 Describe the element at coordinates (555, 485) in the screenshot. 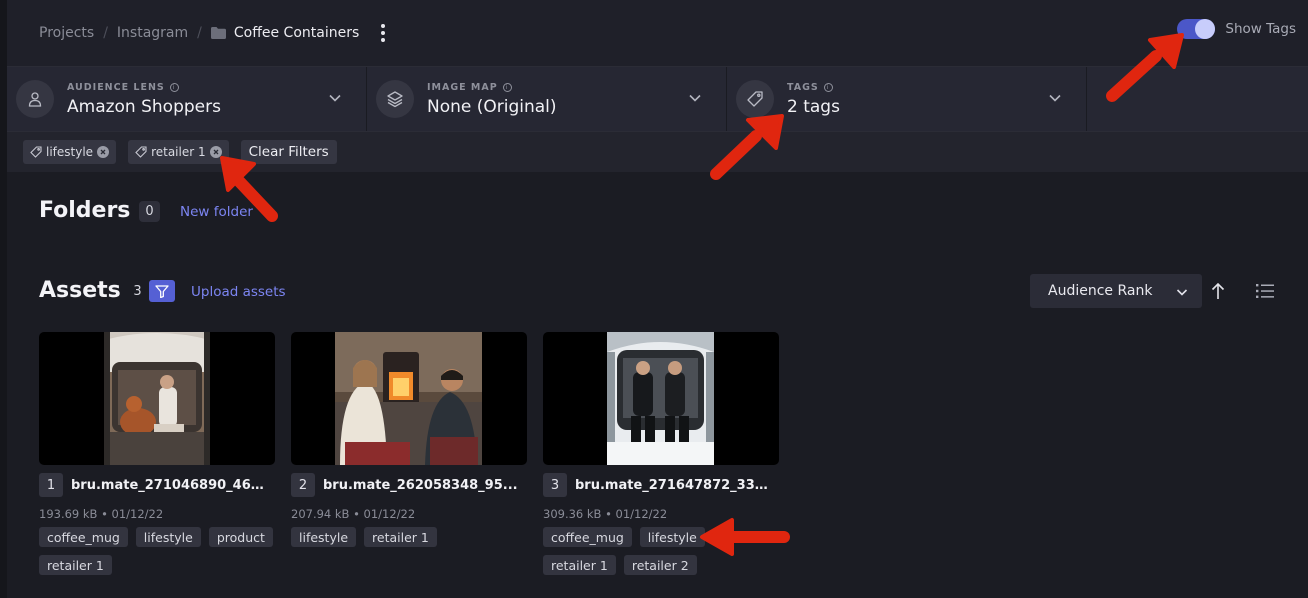

I see `rank-badge: 3` at that location.